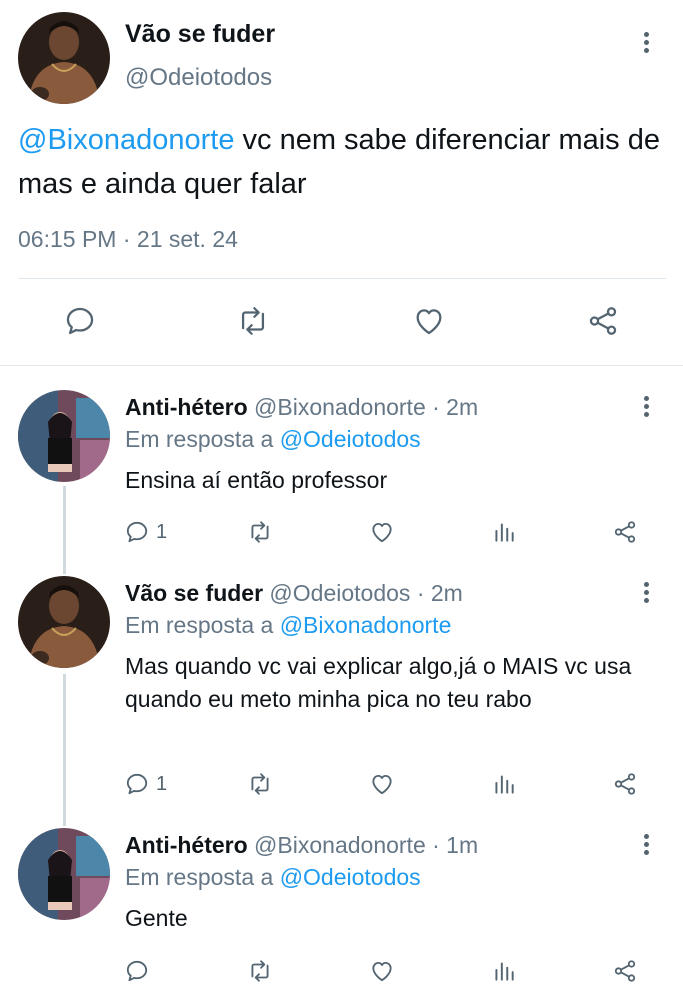 The width and height of the screenshot is (683, 1000). Describe the element at coordinates (363, 593) in the screenshot. I see `reply-meta: @Odeiotodos · 2m` at that location.